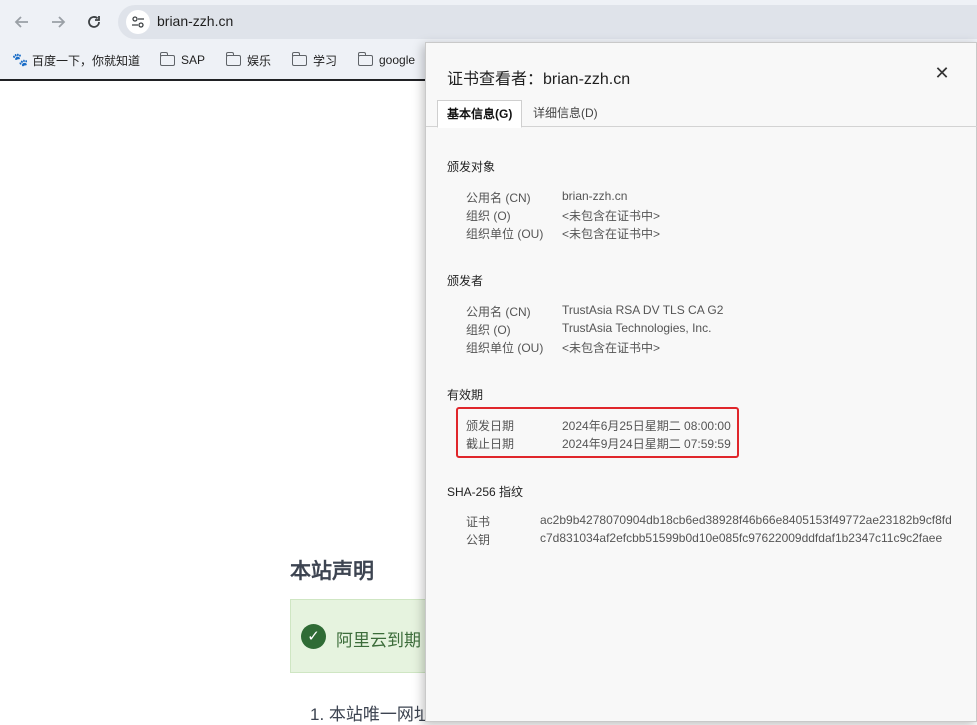 This screenshot has width=977, height=725. I want to click on section-issued-to-title: 颁发对象, so click(471, 167).